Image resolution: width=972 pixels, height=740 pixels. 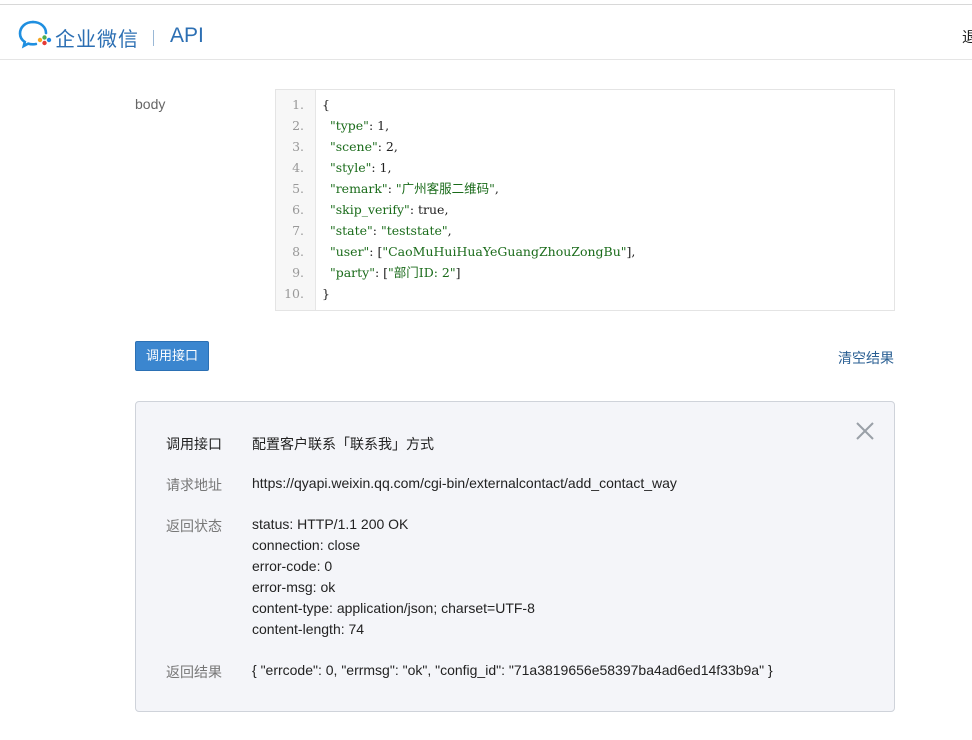 I want to click on string-token: "state", so click(x=351, y=230).